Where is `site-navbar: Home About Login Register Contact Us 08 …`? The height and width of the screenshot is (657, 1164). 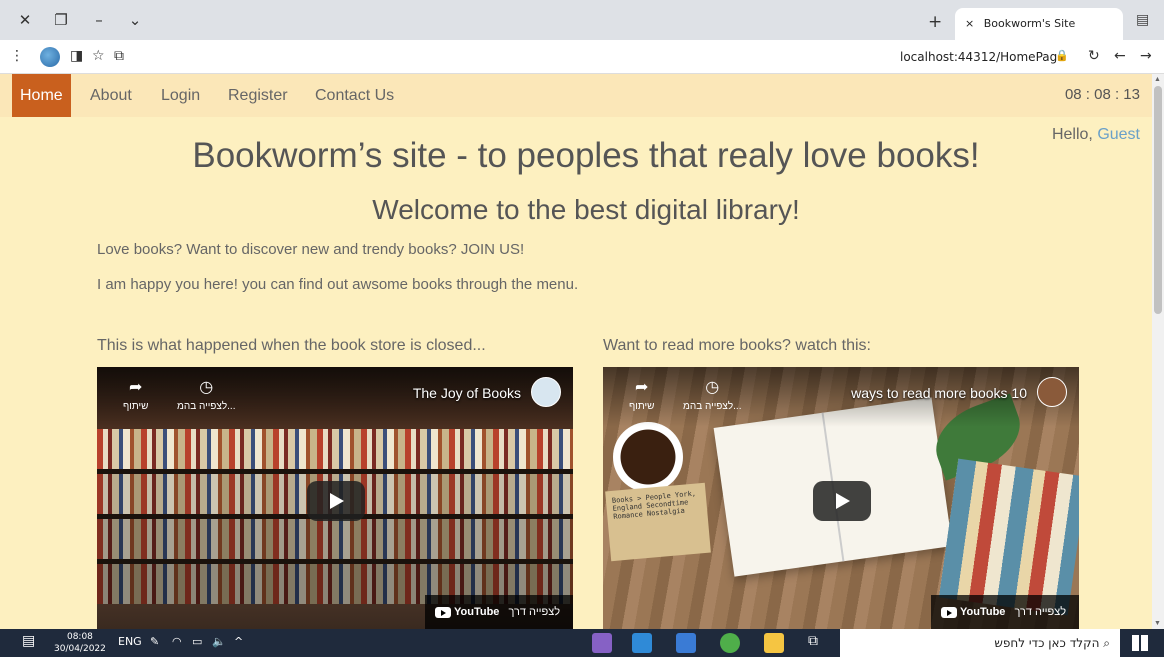
site-navbar: Home About Login Register Contact Us 08 … is located at coordinates (576, 95).